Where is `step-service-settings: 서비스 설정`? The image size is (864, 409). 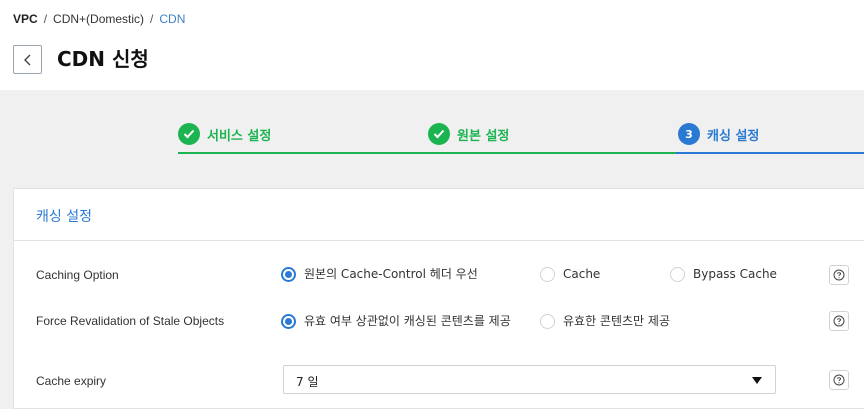
step-service-settings: 서비스 설정 is located at coordinates (224, 134).